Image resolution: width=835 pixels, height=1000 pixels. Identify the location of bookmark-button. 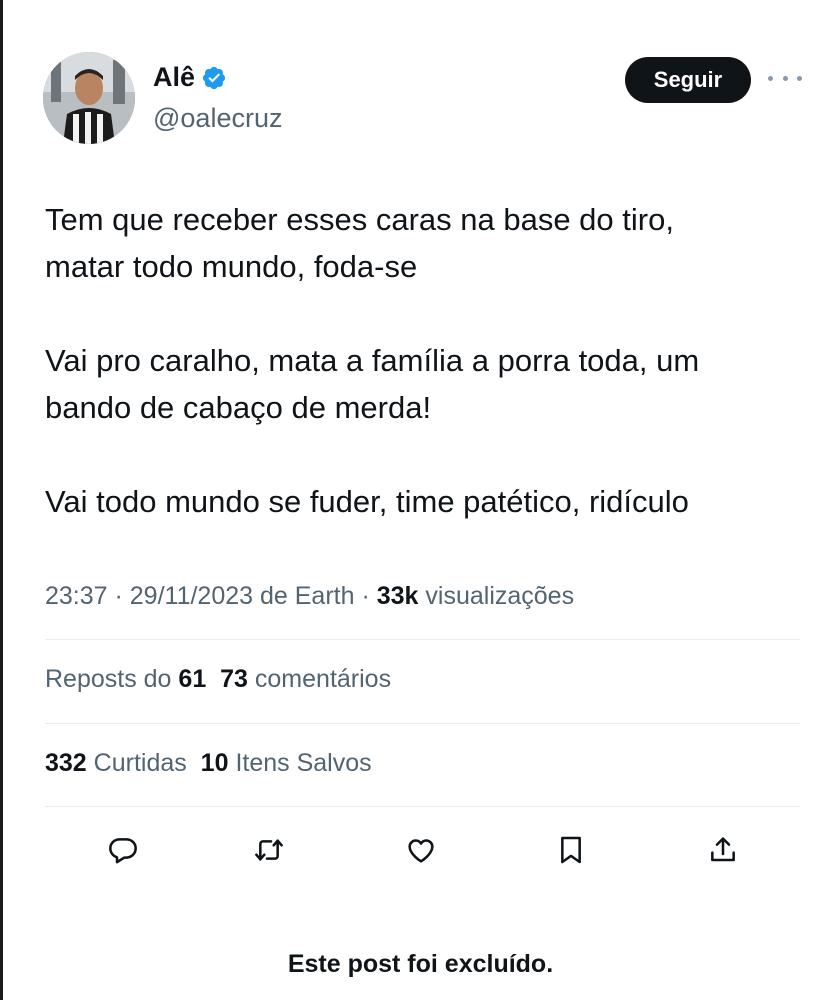
(571, 850).